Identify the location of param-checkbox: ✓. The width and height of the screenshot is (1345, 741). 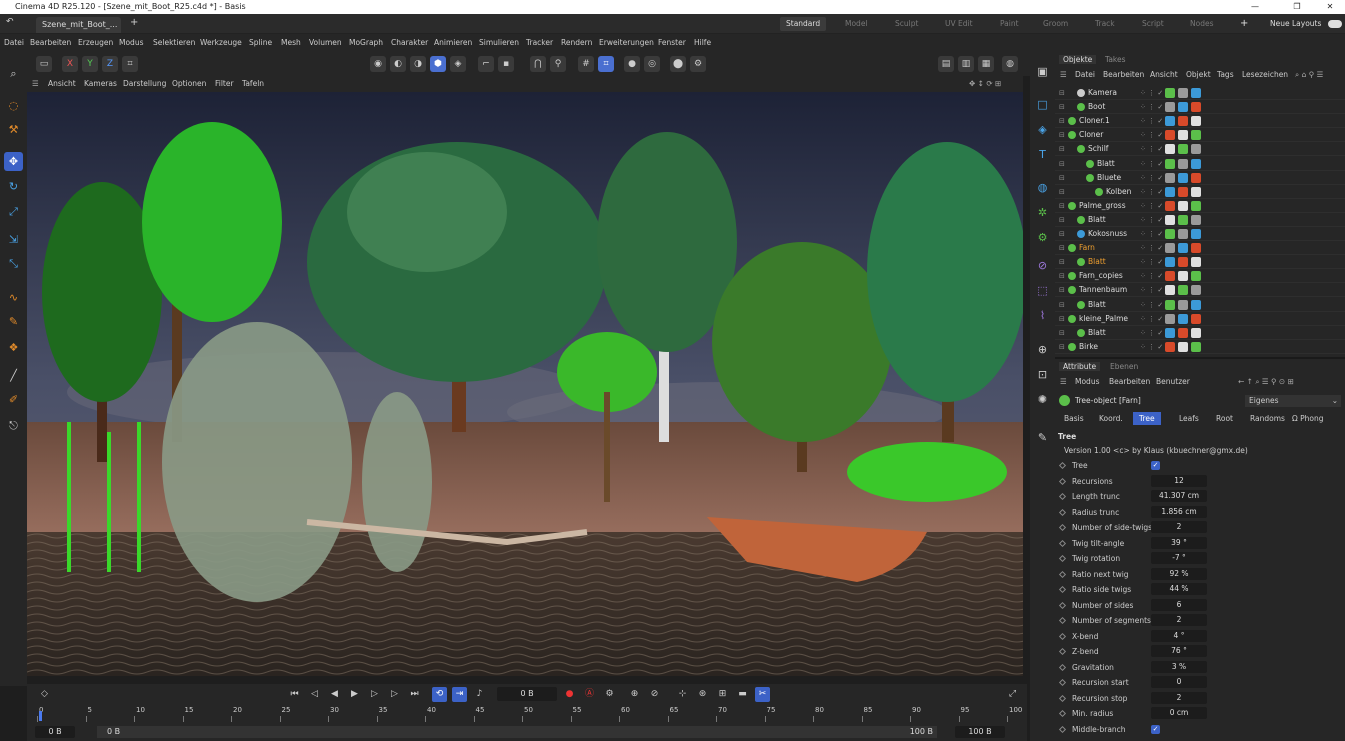
(1155, 465).